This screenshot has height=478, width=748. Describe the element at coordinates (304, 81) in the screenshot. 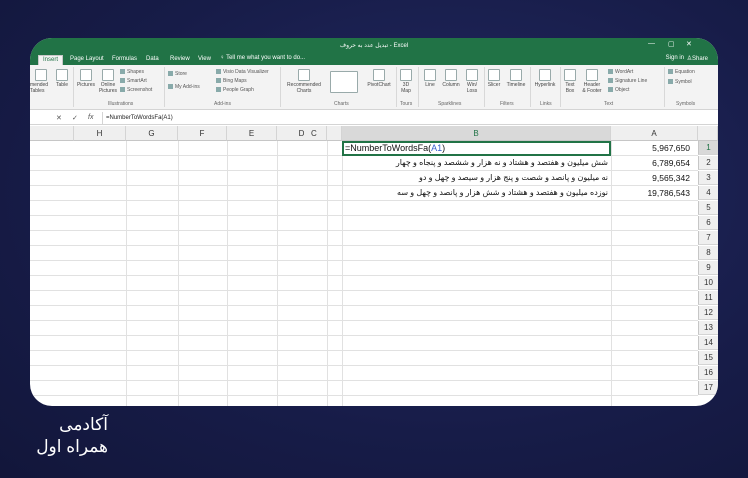

I see `recommended-charts-button: Recommended Charts` at that location.